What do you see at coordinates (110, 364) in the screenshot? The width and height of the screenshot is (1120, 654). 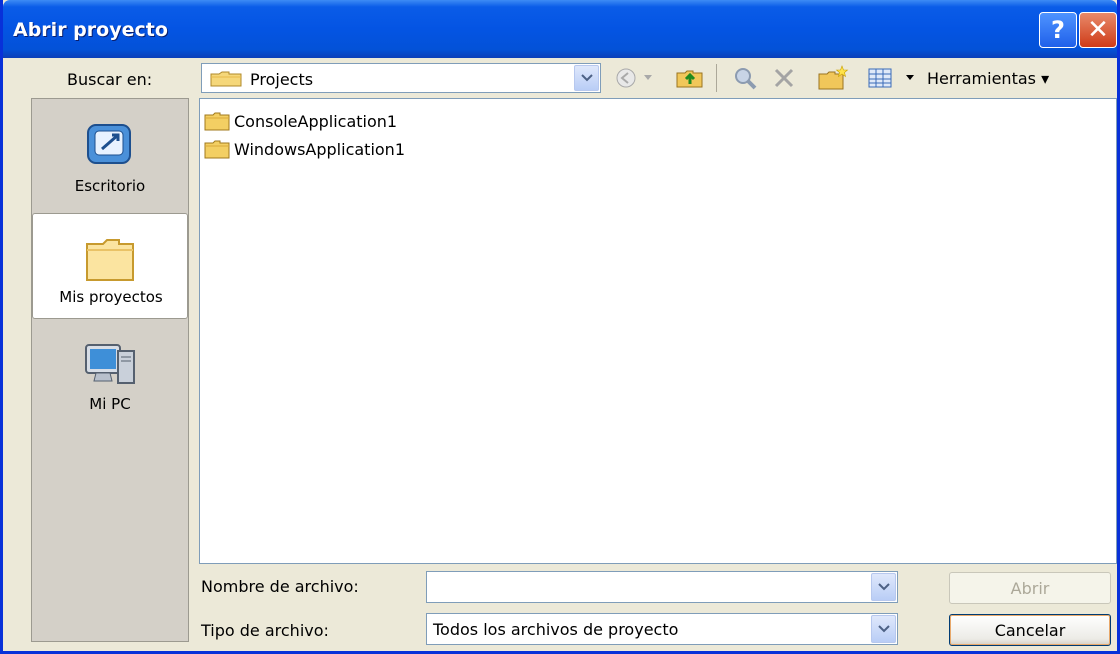 I see `computer-icon` at bounding box center [110, 364].